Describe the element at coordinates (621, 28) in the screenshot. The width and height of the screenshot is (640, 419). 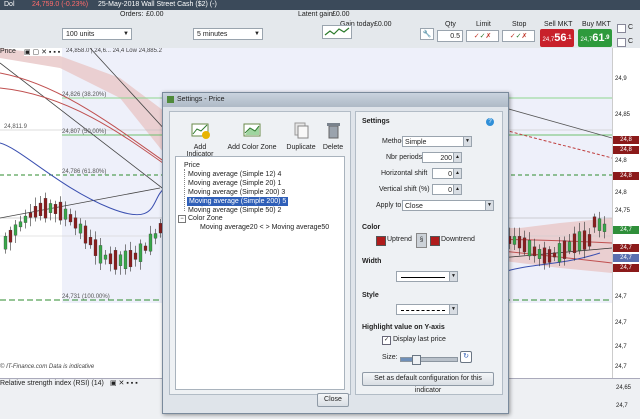
I see `checkbox-c1` at that location.